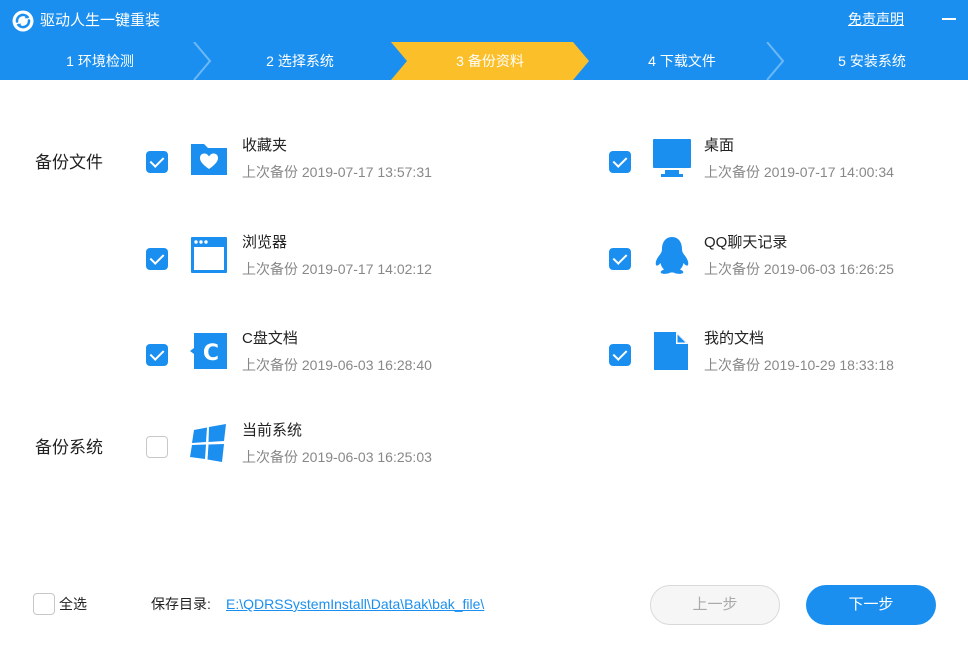  What do you see at coordinates (270, 338) in the screenshot?
I see `c-drive-docs-title: C盘文档` at bounding box center [270, 338].